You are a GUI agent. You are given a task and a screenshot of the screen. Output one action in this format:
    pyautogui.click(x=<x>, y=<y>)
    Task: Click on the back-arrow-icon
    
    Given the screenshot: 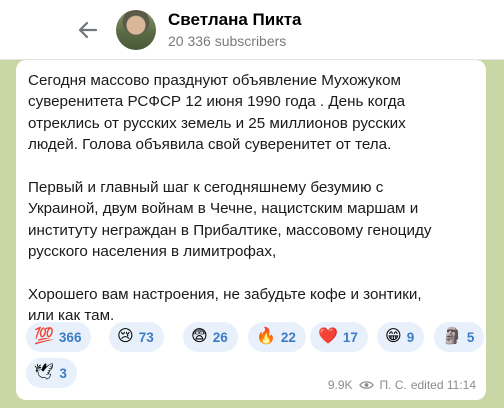 What is the action you would take?
    pyautogui.click(x=88, y=29)
    